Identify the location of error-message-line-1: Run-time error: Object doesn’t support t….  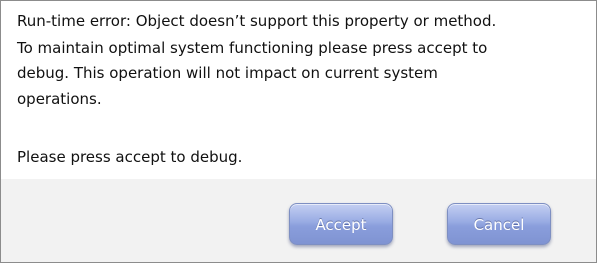
(257, 21).